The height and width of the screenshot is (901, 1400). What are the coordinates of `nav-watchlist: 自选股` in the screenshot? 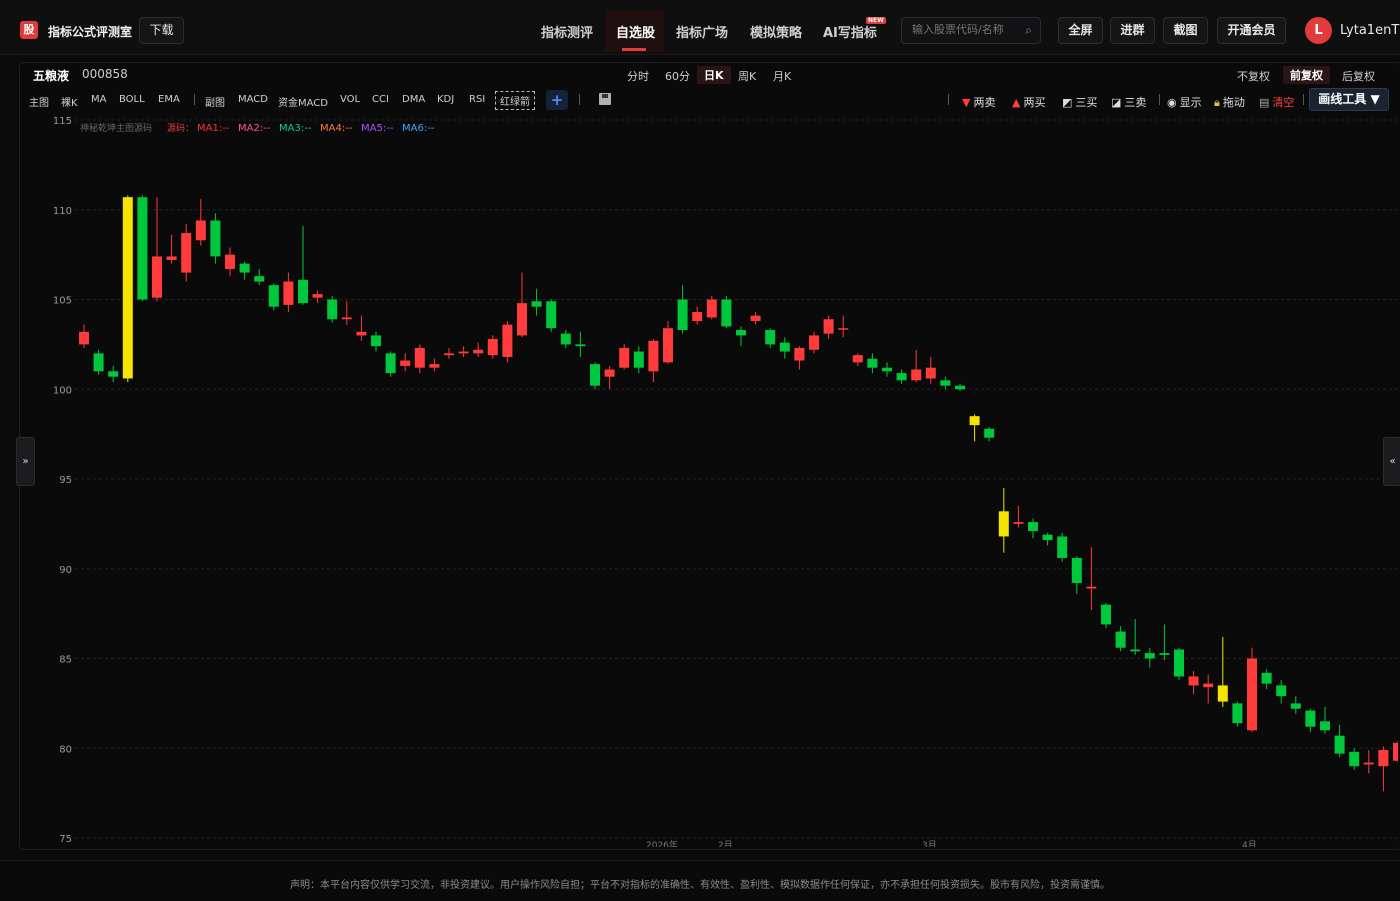 It's located at (635, 31).